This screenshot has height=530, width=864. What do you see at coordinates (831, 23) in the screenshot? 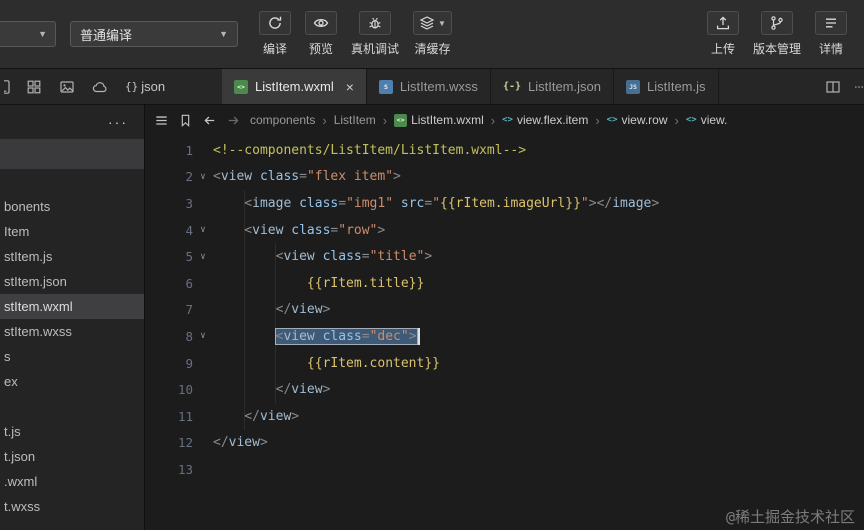
I see `details-icon` at bounding box center [831, 23].